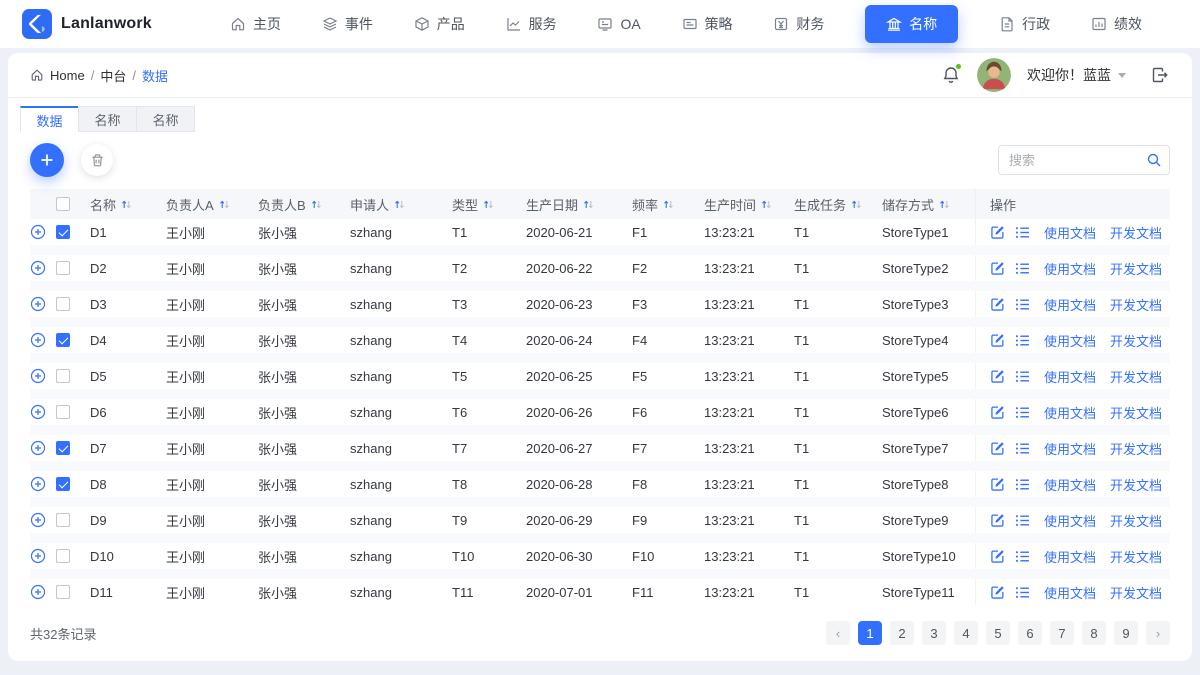  I want to click on page-button-1: 1, so click(870, 633).